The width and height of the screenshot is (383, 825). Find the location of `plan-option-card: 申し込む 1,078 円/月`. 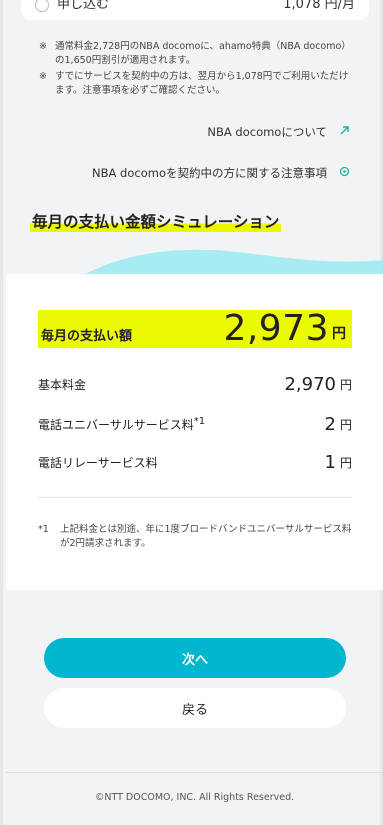

plan-option-card: 申し込む 1,078 円/月 is located at coordinates (195, 10).